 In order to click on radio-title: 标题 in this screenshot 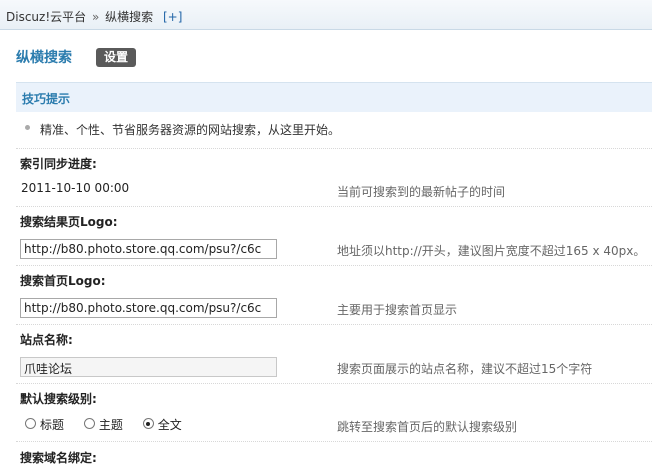, I will do `click(44, 424)`.